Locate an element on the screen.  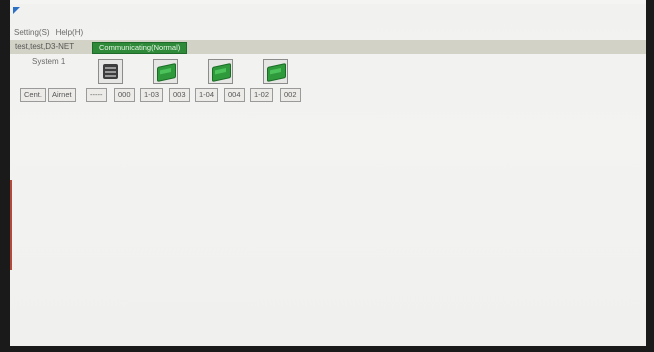
unit-id-003: 003 is located at coordinates (179, 95).